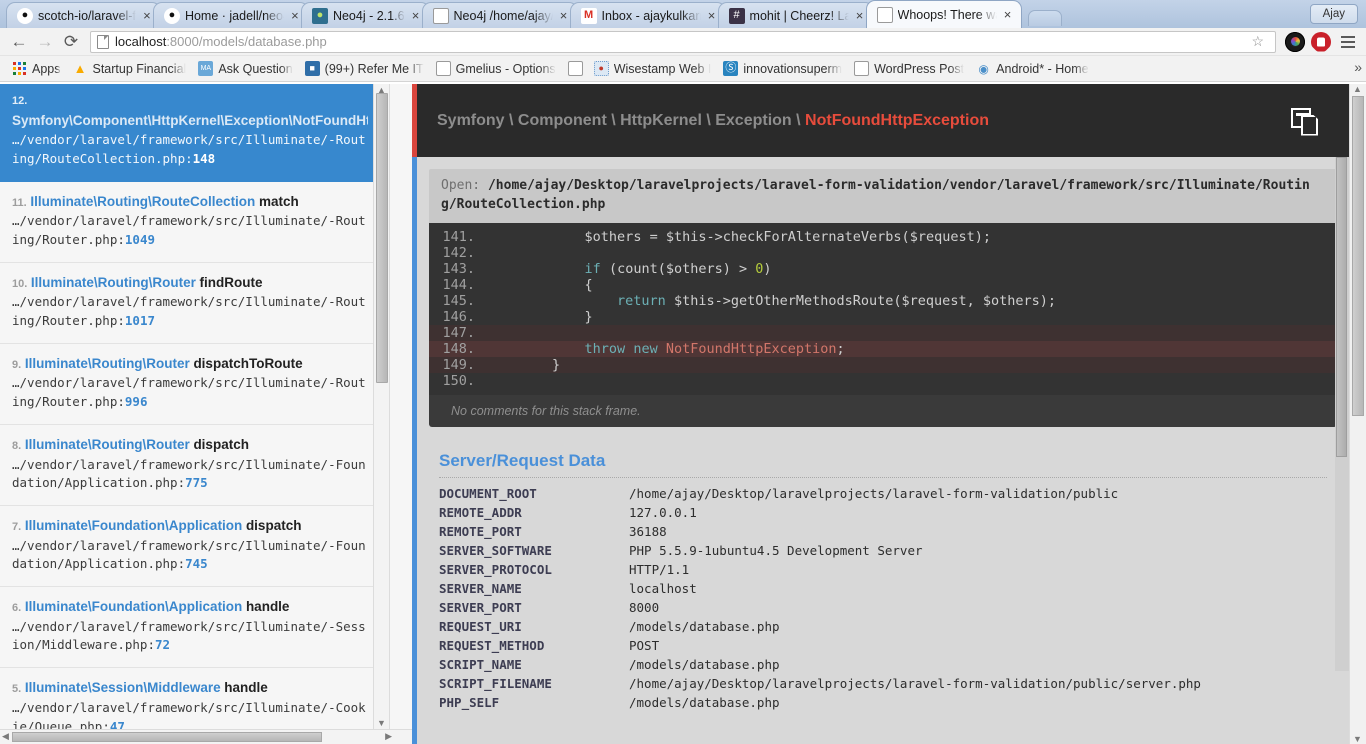  Describe the element at coordinates (1044, 18) in the screenshot. I see `new-tab-button` at that location.